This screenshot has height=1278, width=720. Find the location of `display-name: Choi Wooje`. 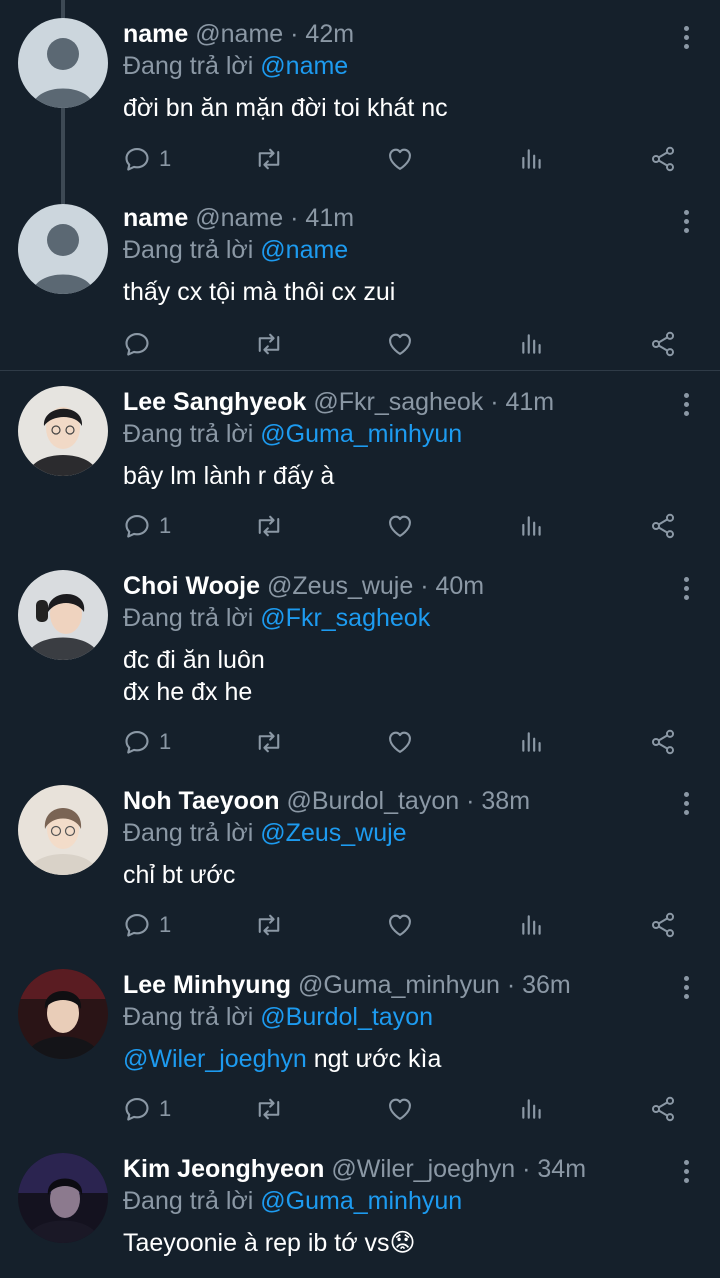

display-name: Choi Wooje is located at coordinates (191, 586).